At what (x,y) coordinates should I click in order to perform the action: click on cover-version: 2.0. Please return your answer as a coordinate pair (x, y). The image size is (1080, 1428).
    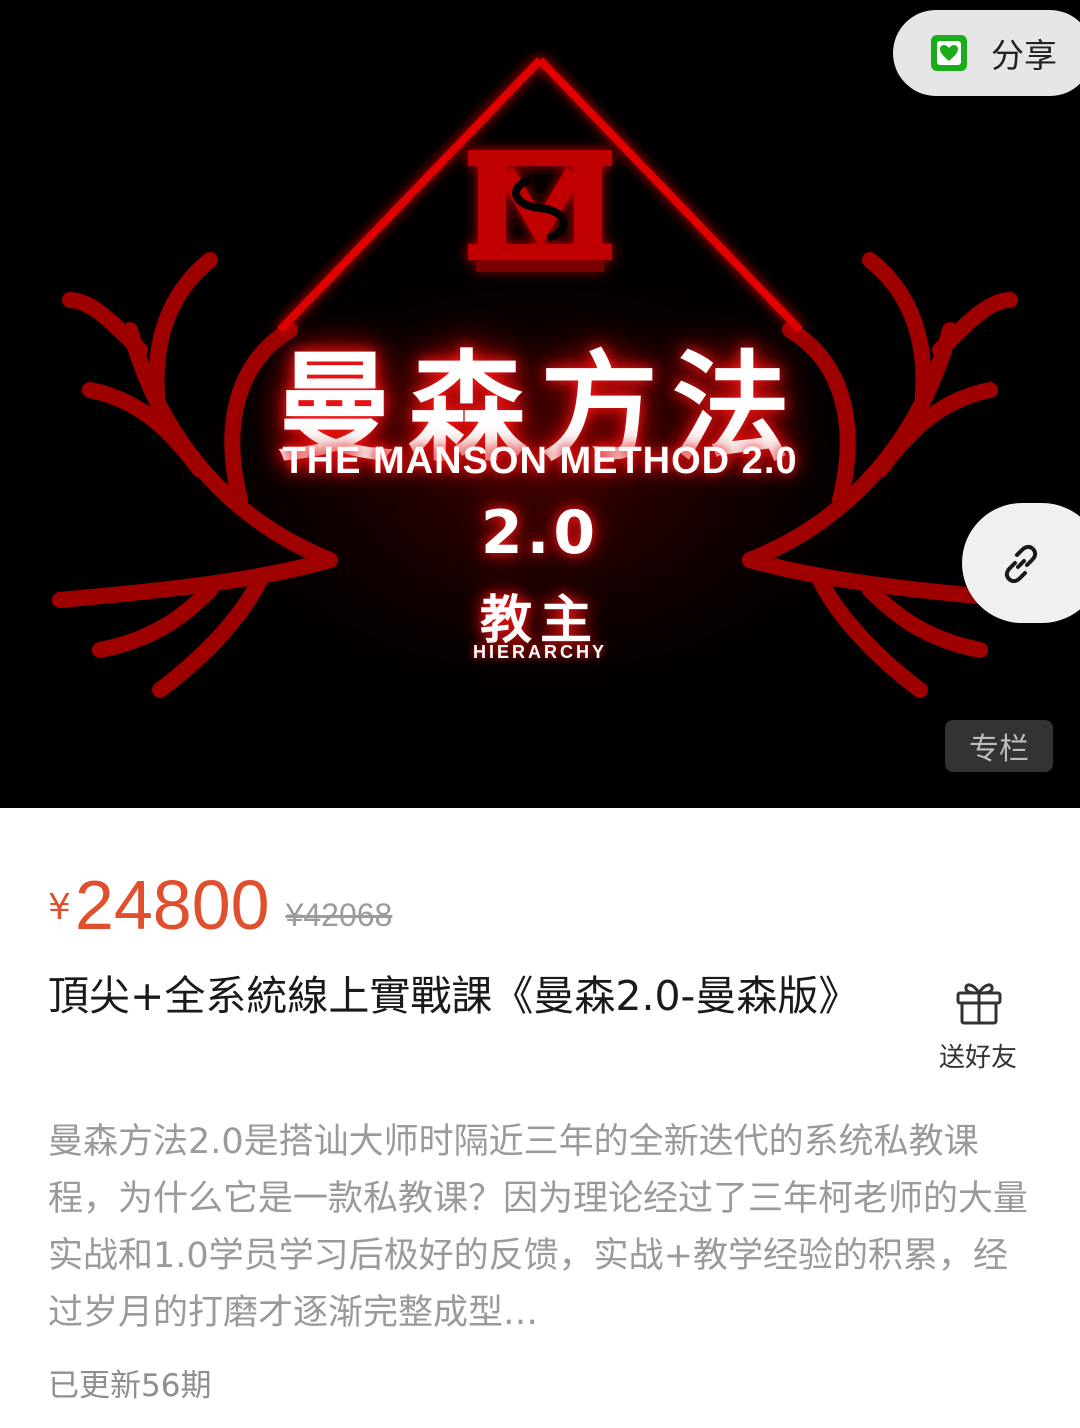
    Looking at the image, I should click on (540, 533).